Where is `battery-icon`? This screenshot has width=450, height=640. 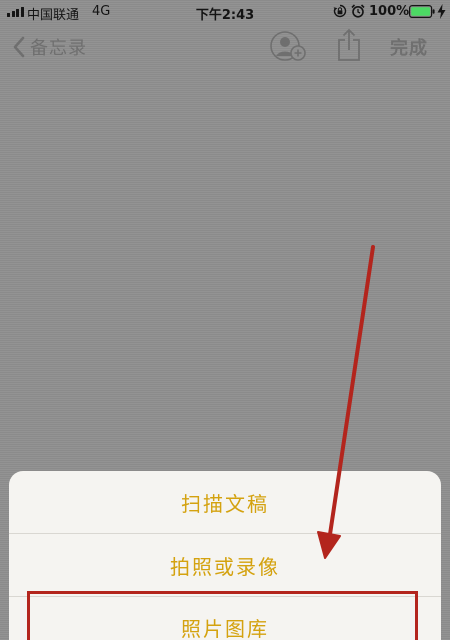
battery-icon is located at coordinates (422, 11).